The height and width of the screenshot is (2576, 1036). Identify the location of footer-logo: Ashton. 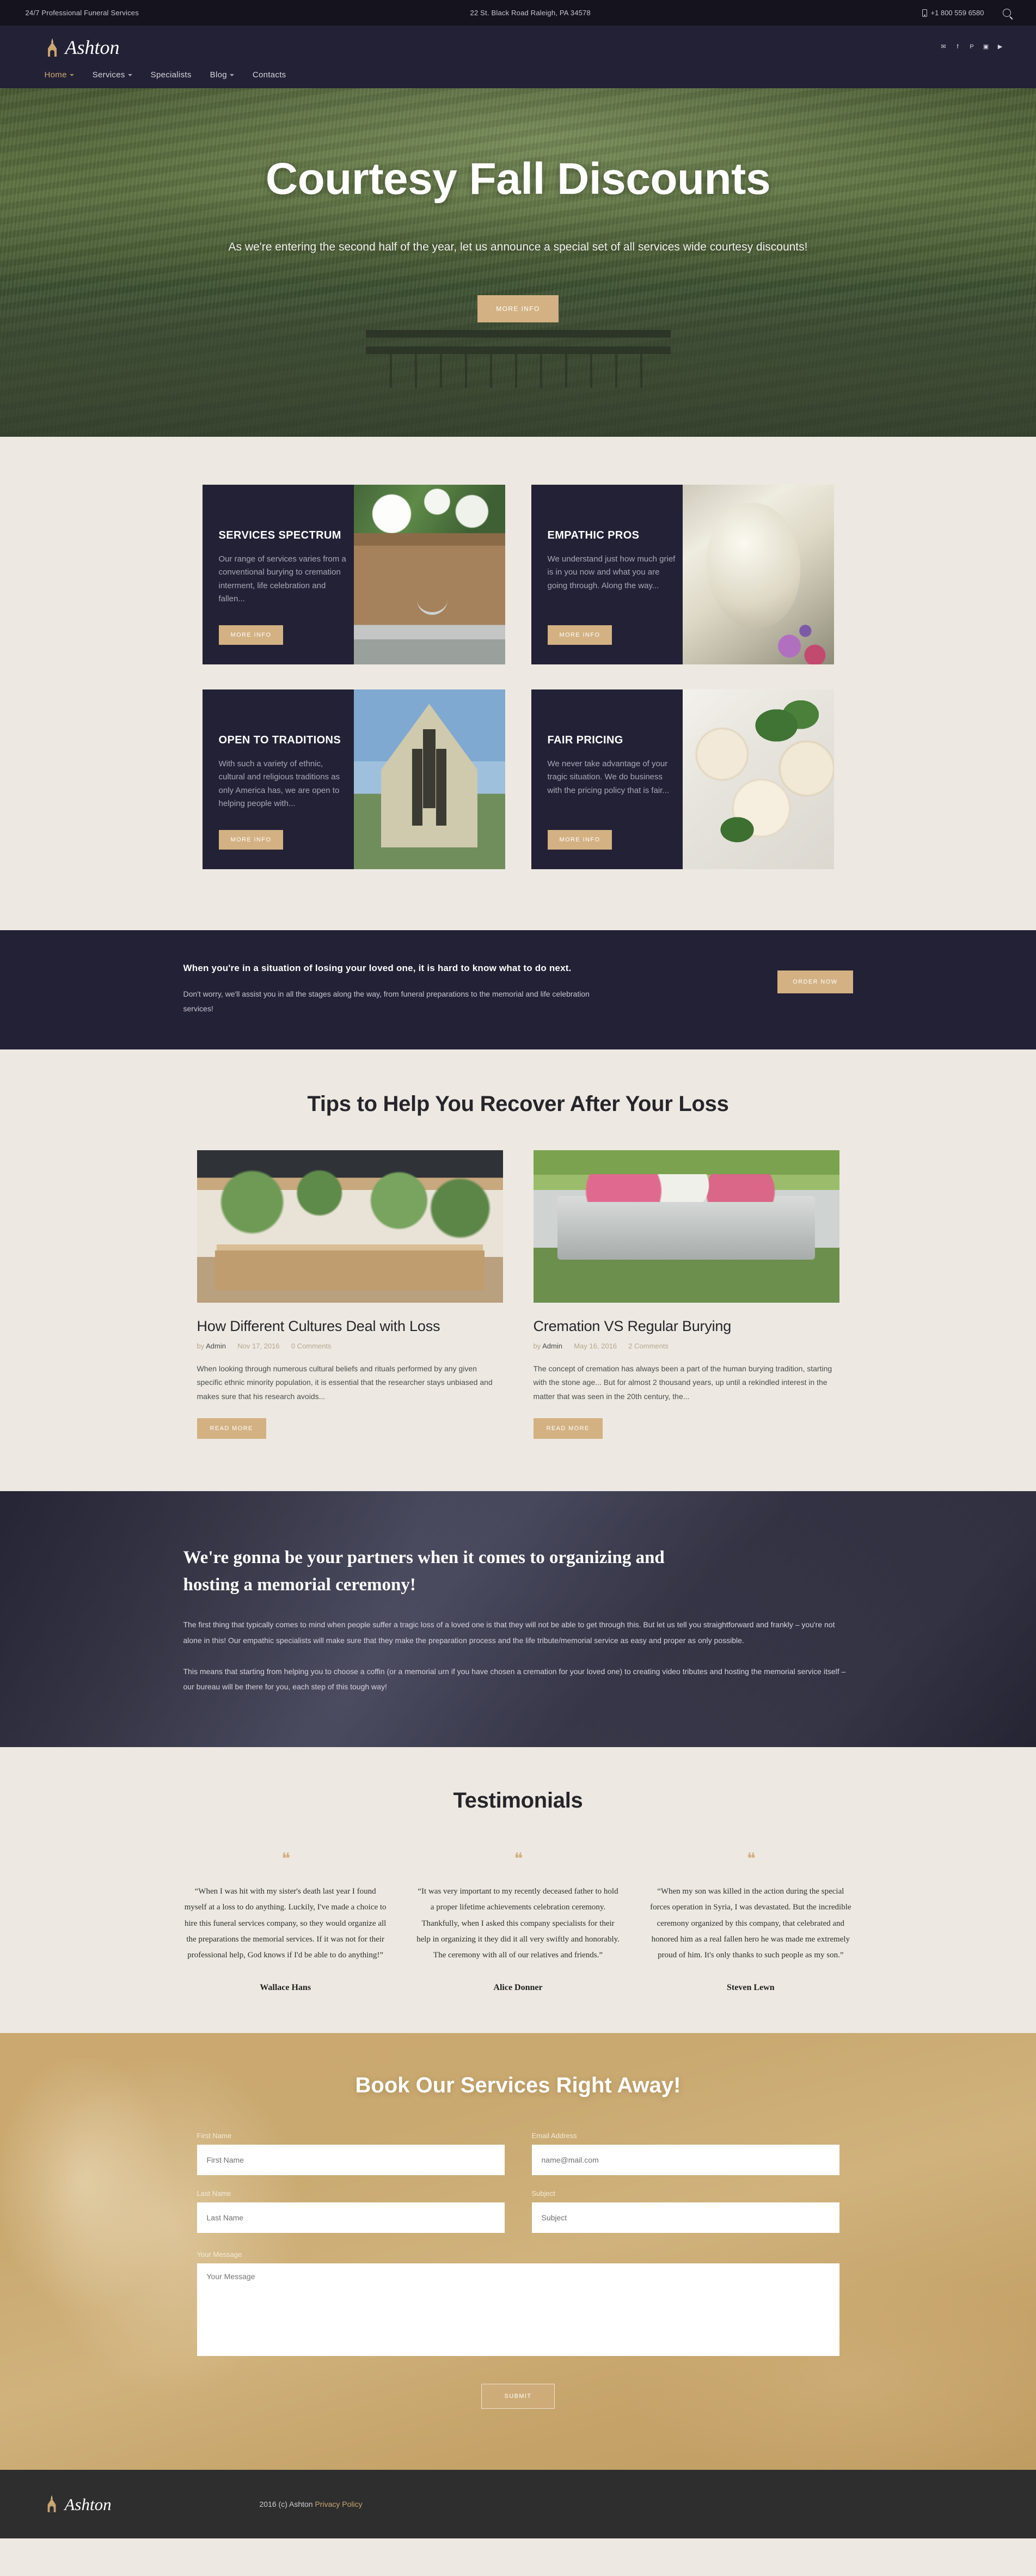
(143, 2504).